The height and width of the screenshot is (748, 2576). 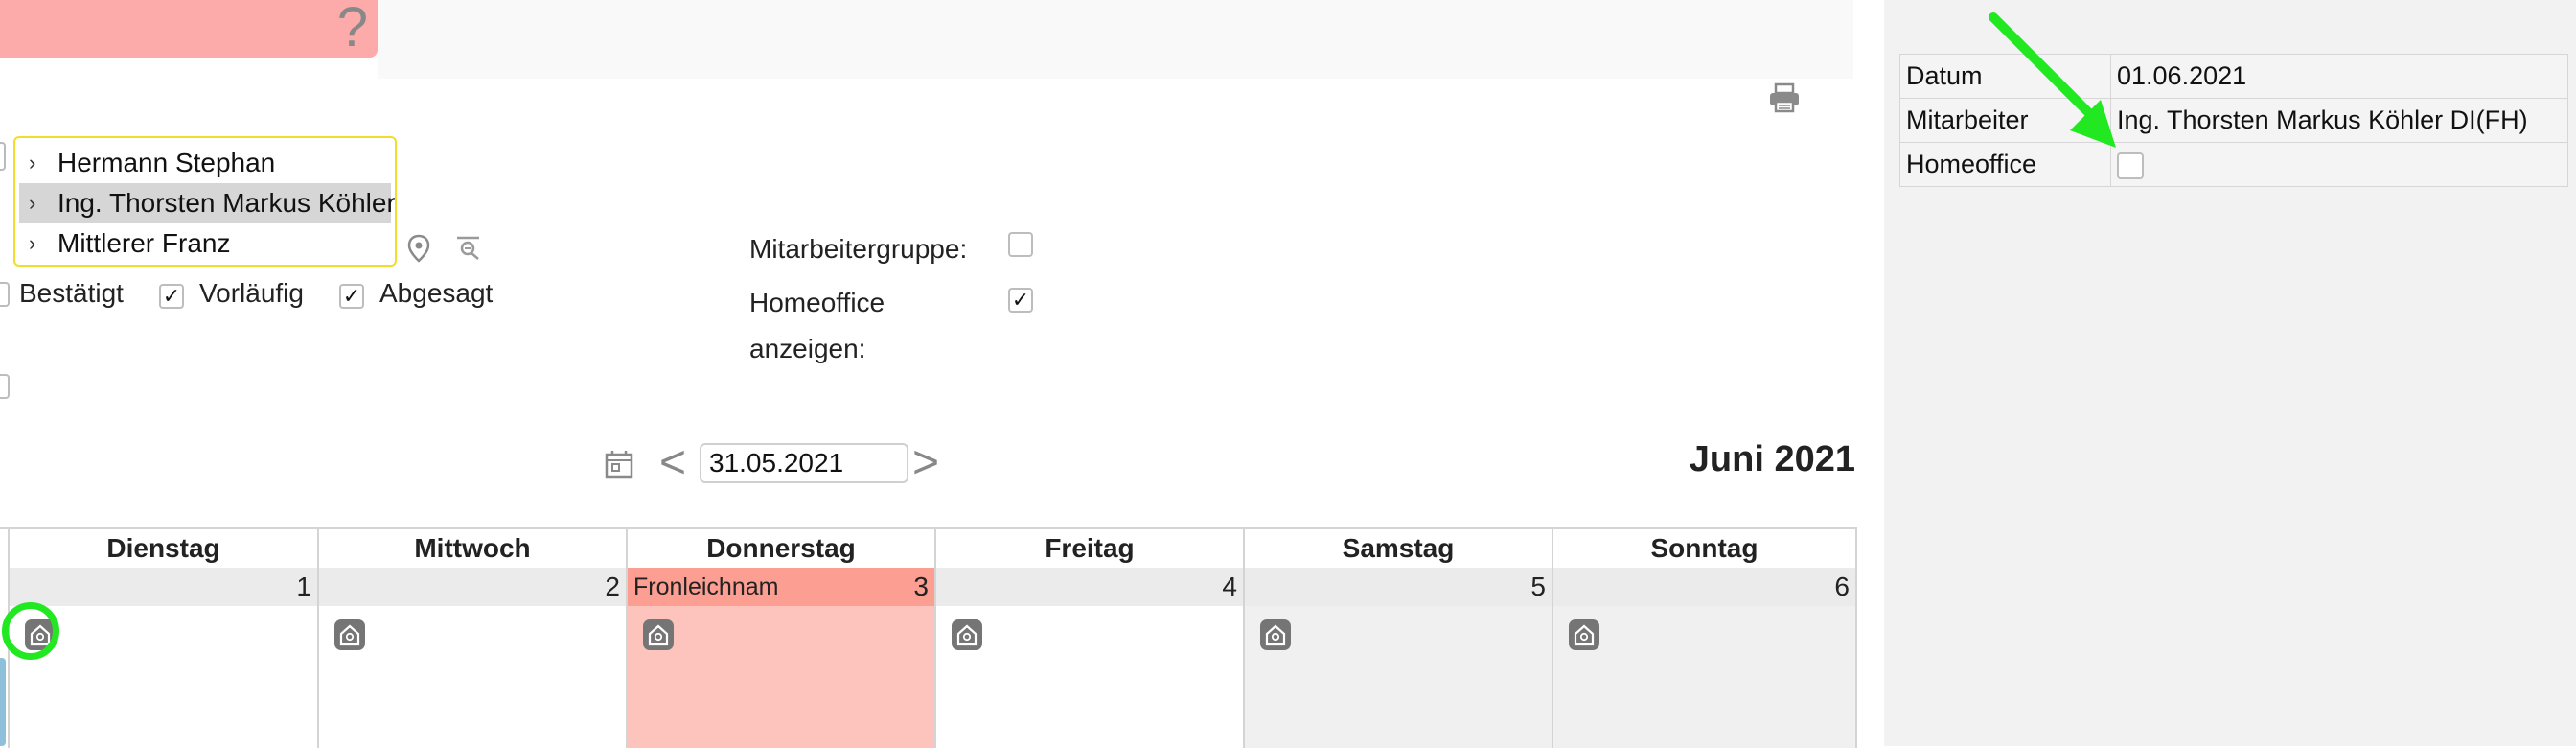 What do you see at coordinates (1020, 300) in the screenshot?
I see `homeoffice-anzeigen-checkbox: ✓` at bounding box center [1020, 300].